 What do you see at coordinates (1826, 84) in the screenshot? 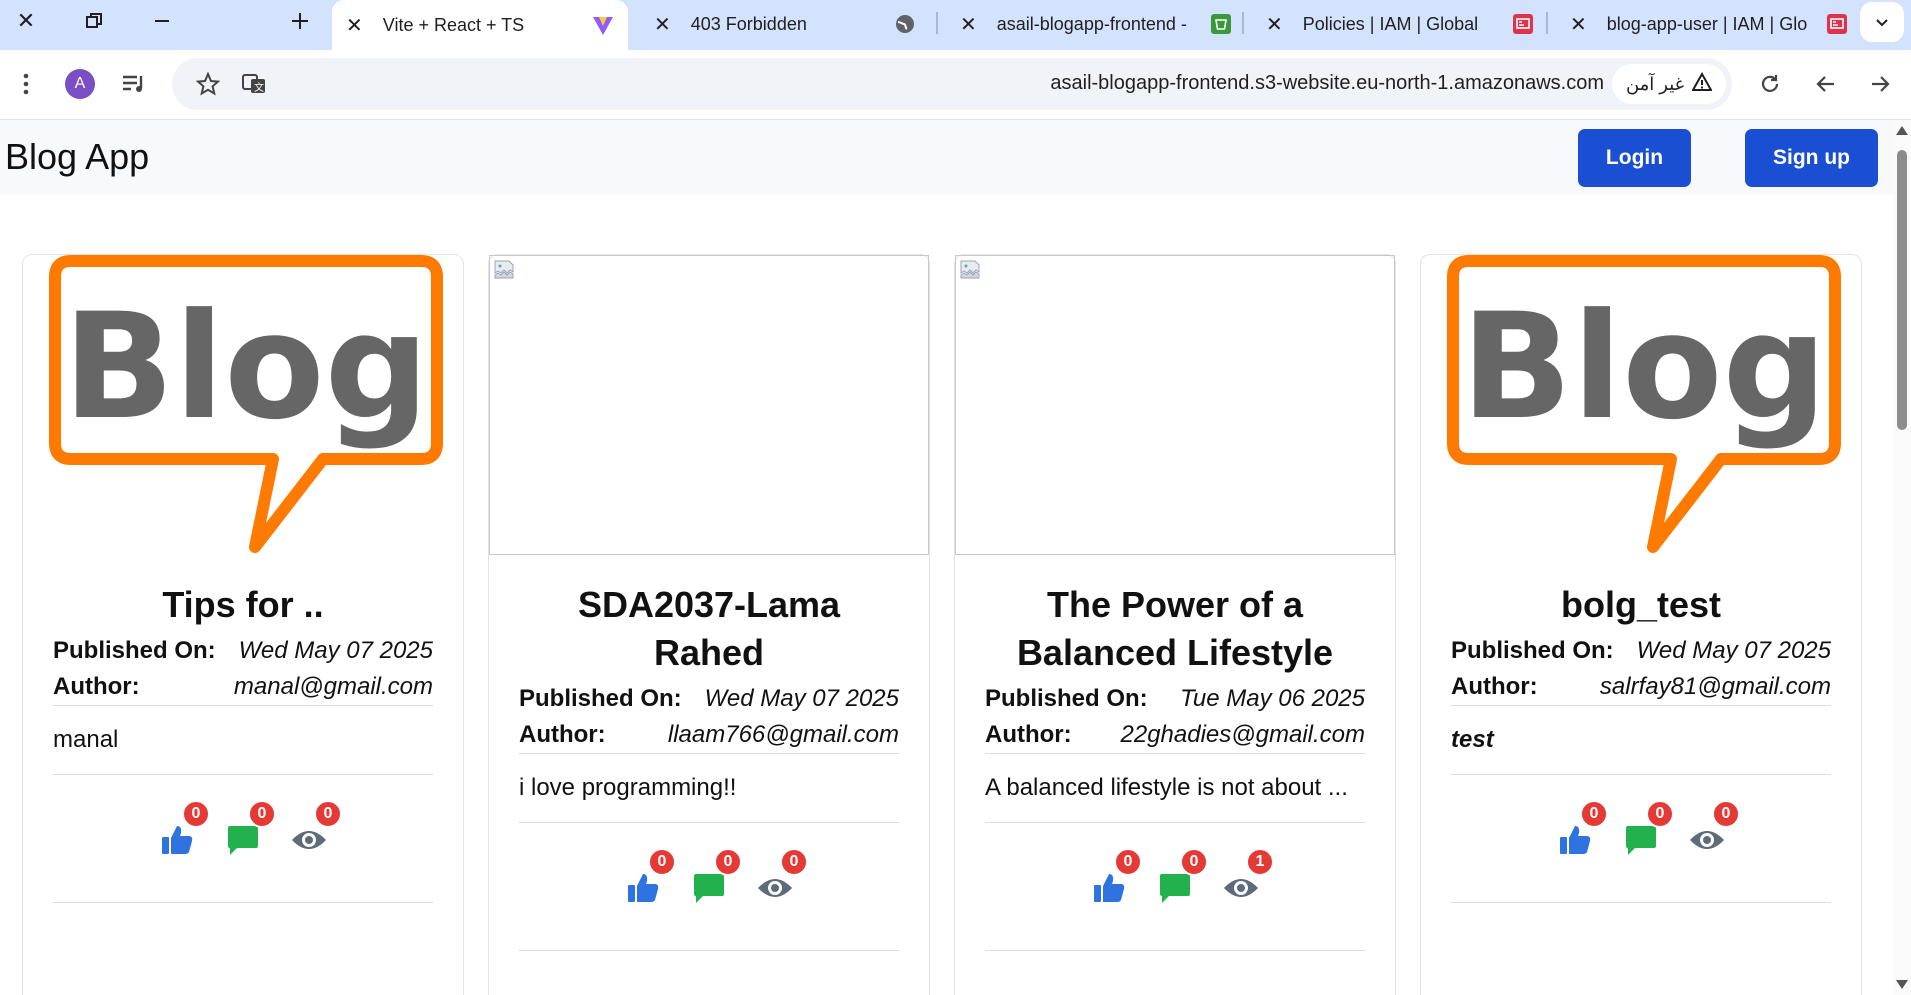
I see `back-arrow-icon` at bounding box center [1826, 84].